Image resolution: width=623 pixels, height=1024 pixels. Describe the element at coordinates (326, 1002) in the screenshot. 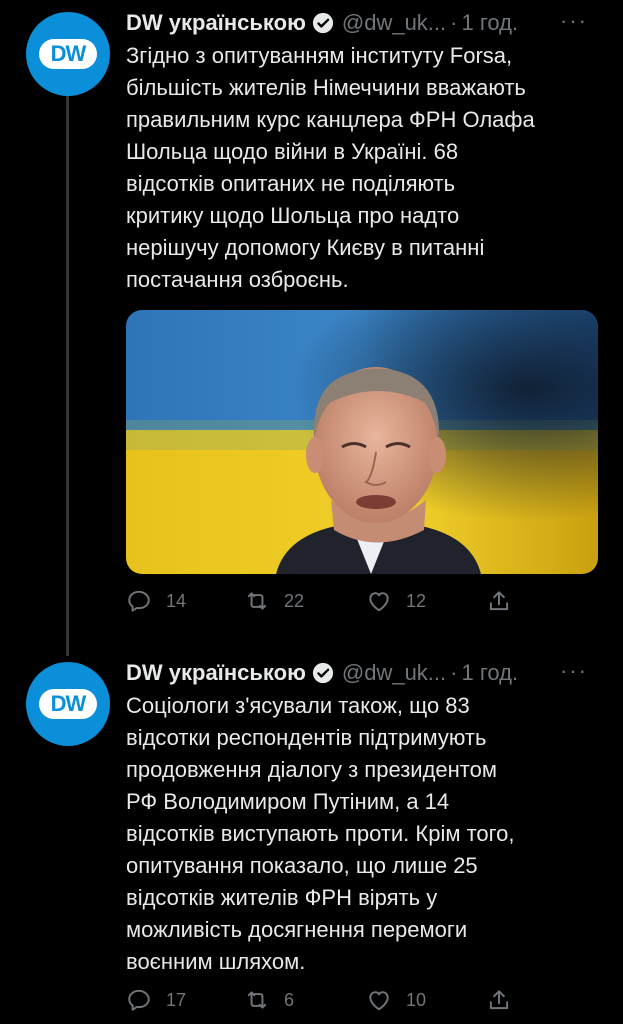

I see `tweet-actions: 17 6 10` at that location.